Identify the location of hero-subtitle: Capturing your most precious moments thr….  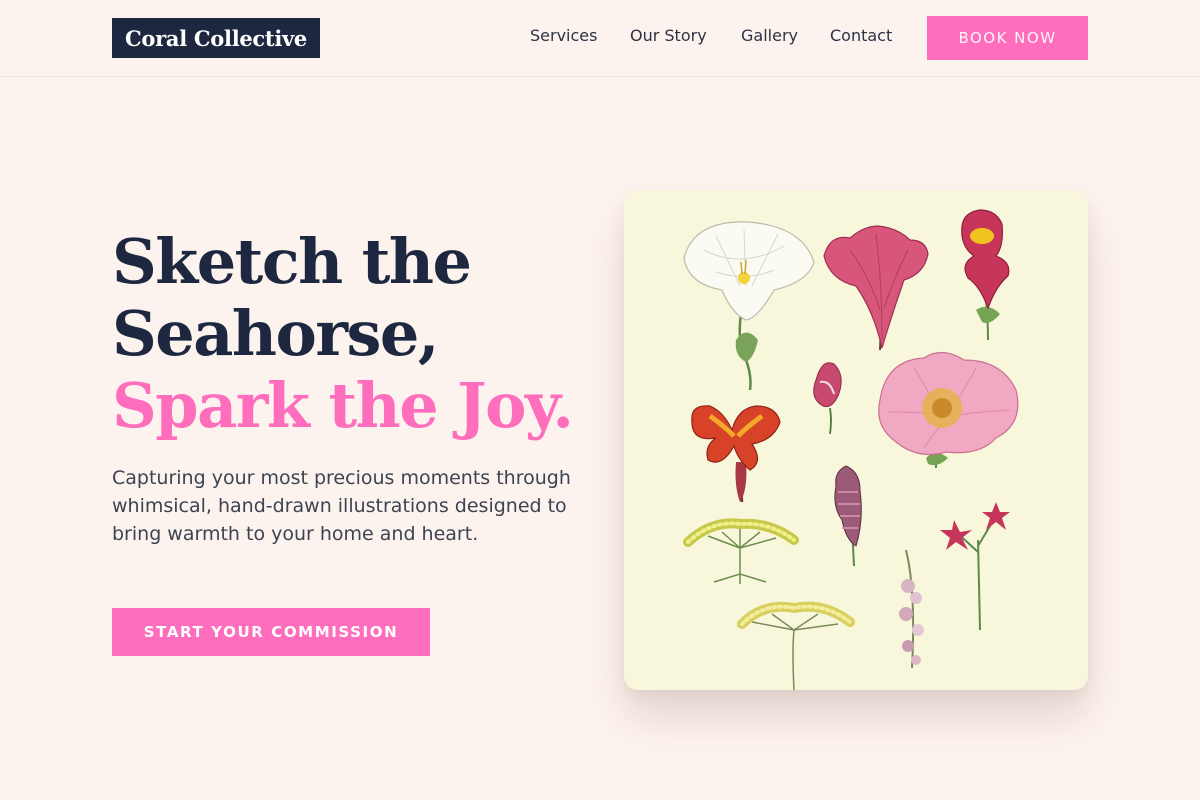
(341, 506).